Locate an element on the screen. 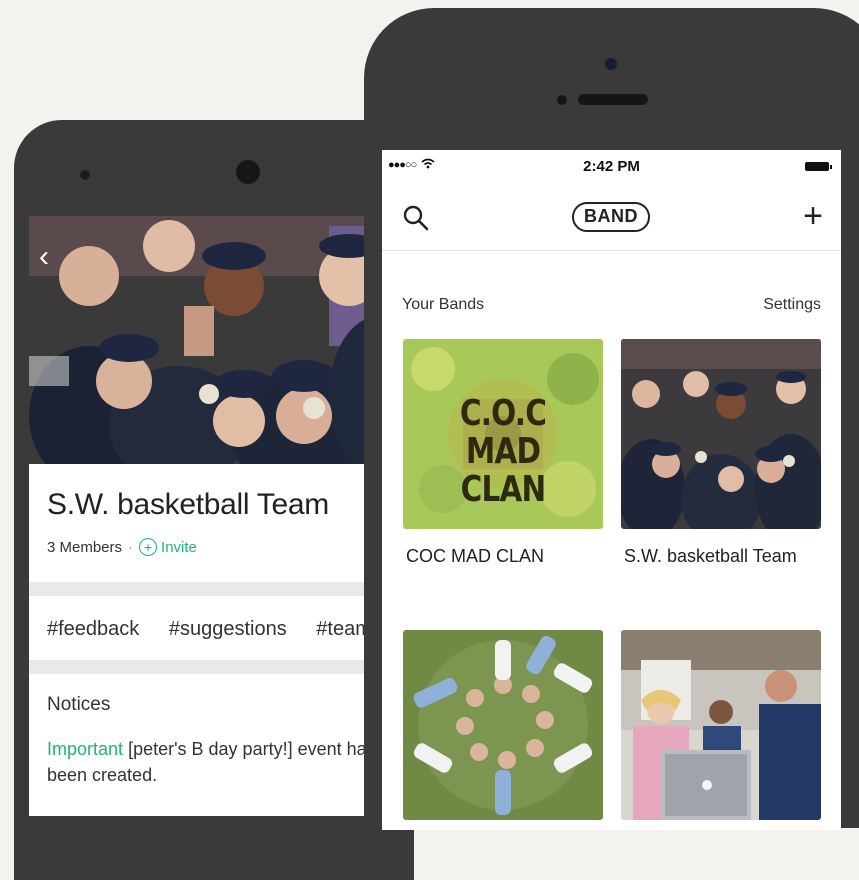  band-name-coc: COC MAD CLAN is located at coordinates (475, 556).